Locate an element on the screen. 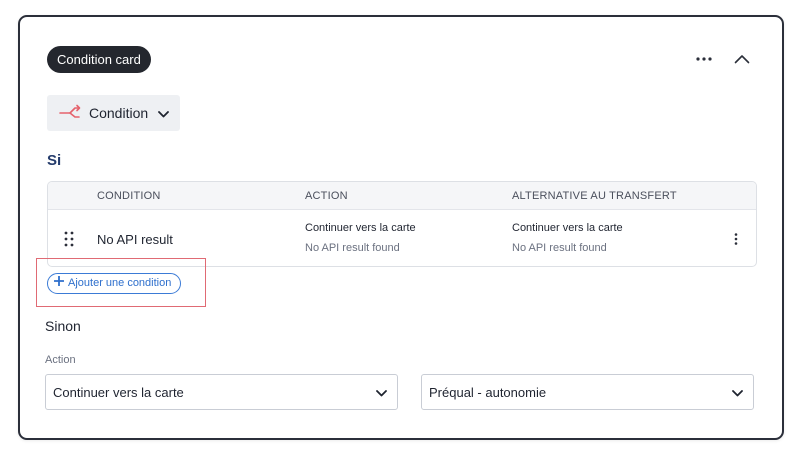  sinon-action-value: Continuer vers la carte is located at coordinates (118, 392).